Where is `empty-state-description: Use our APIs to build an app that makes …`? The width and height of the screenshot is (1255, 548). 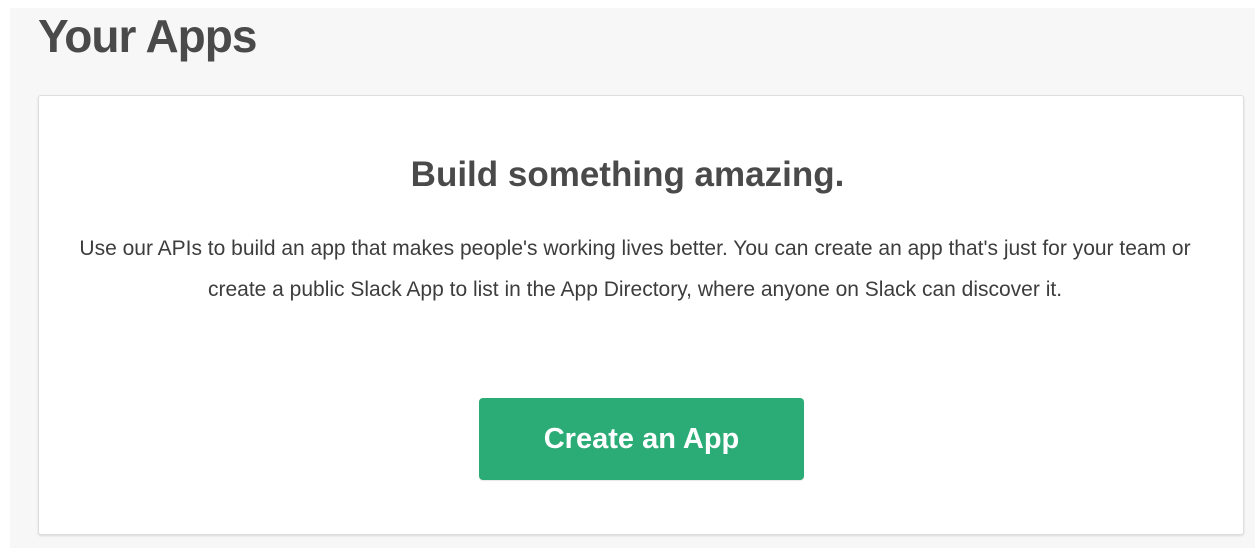 empty-state-description: Use our APIs to build an app that makes … is located at coordinates (635, 269).